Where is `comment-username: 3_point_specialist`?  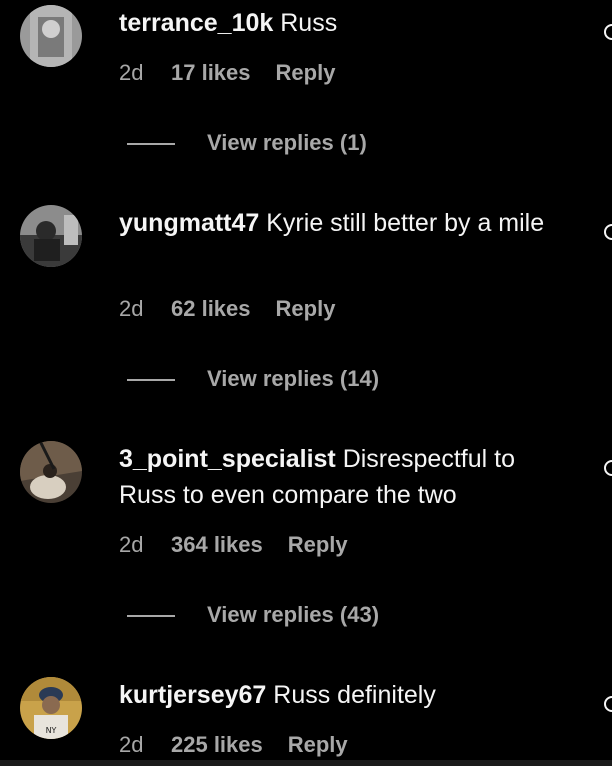 comment-username: 3_point_specialist is located at coordinates (227, 459).